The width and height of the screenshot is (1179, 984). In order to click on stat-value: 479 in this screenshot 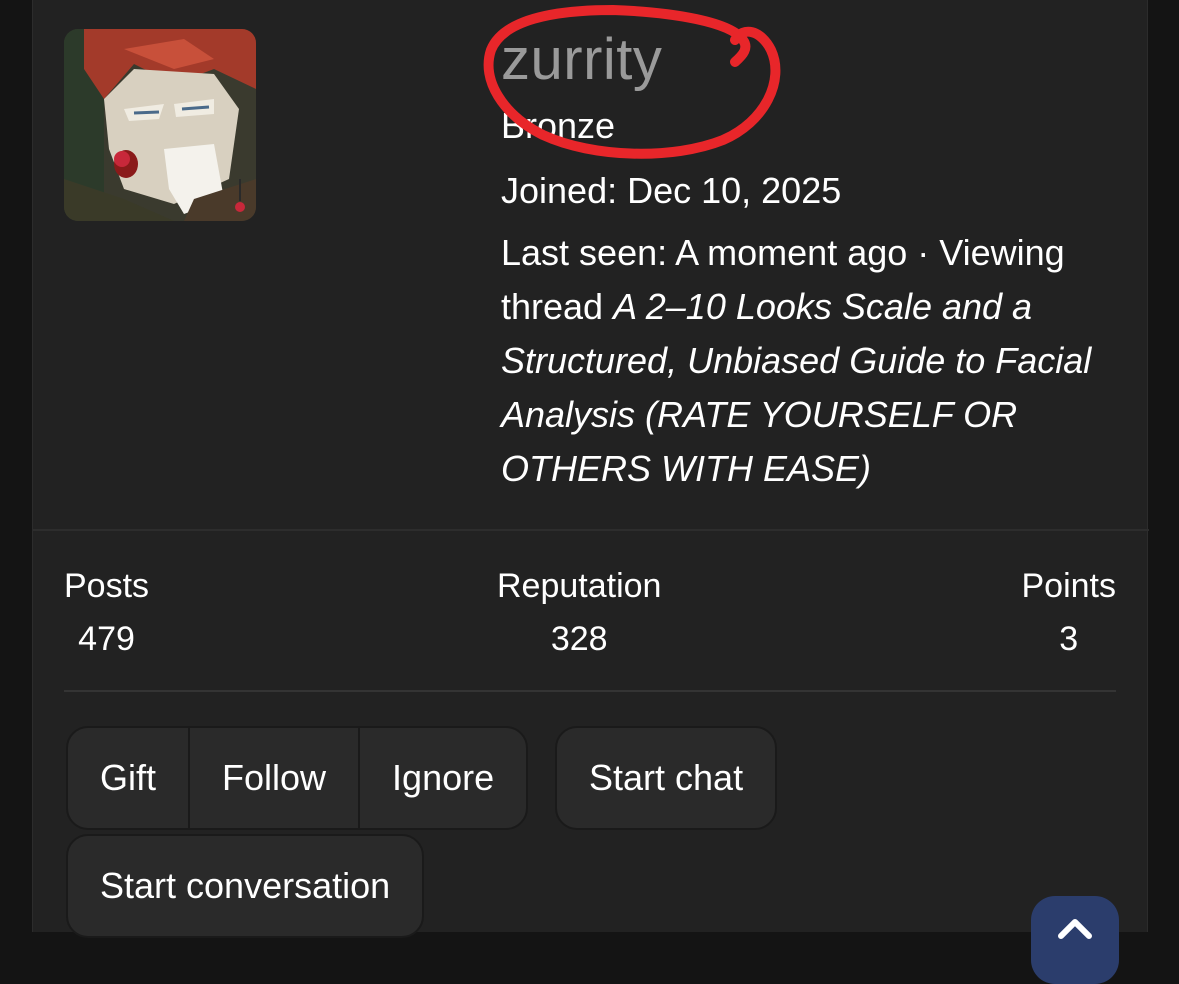, I will do `click(106, 639)`.